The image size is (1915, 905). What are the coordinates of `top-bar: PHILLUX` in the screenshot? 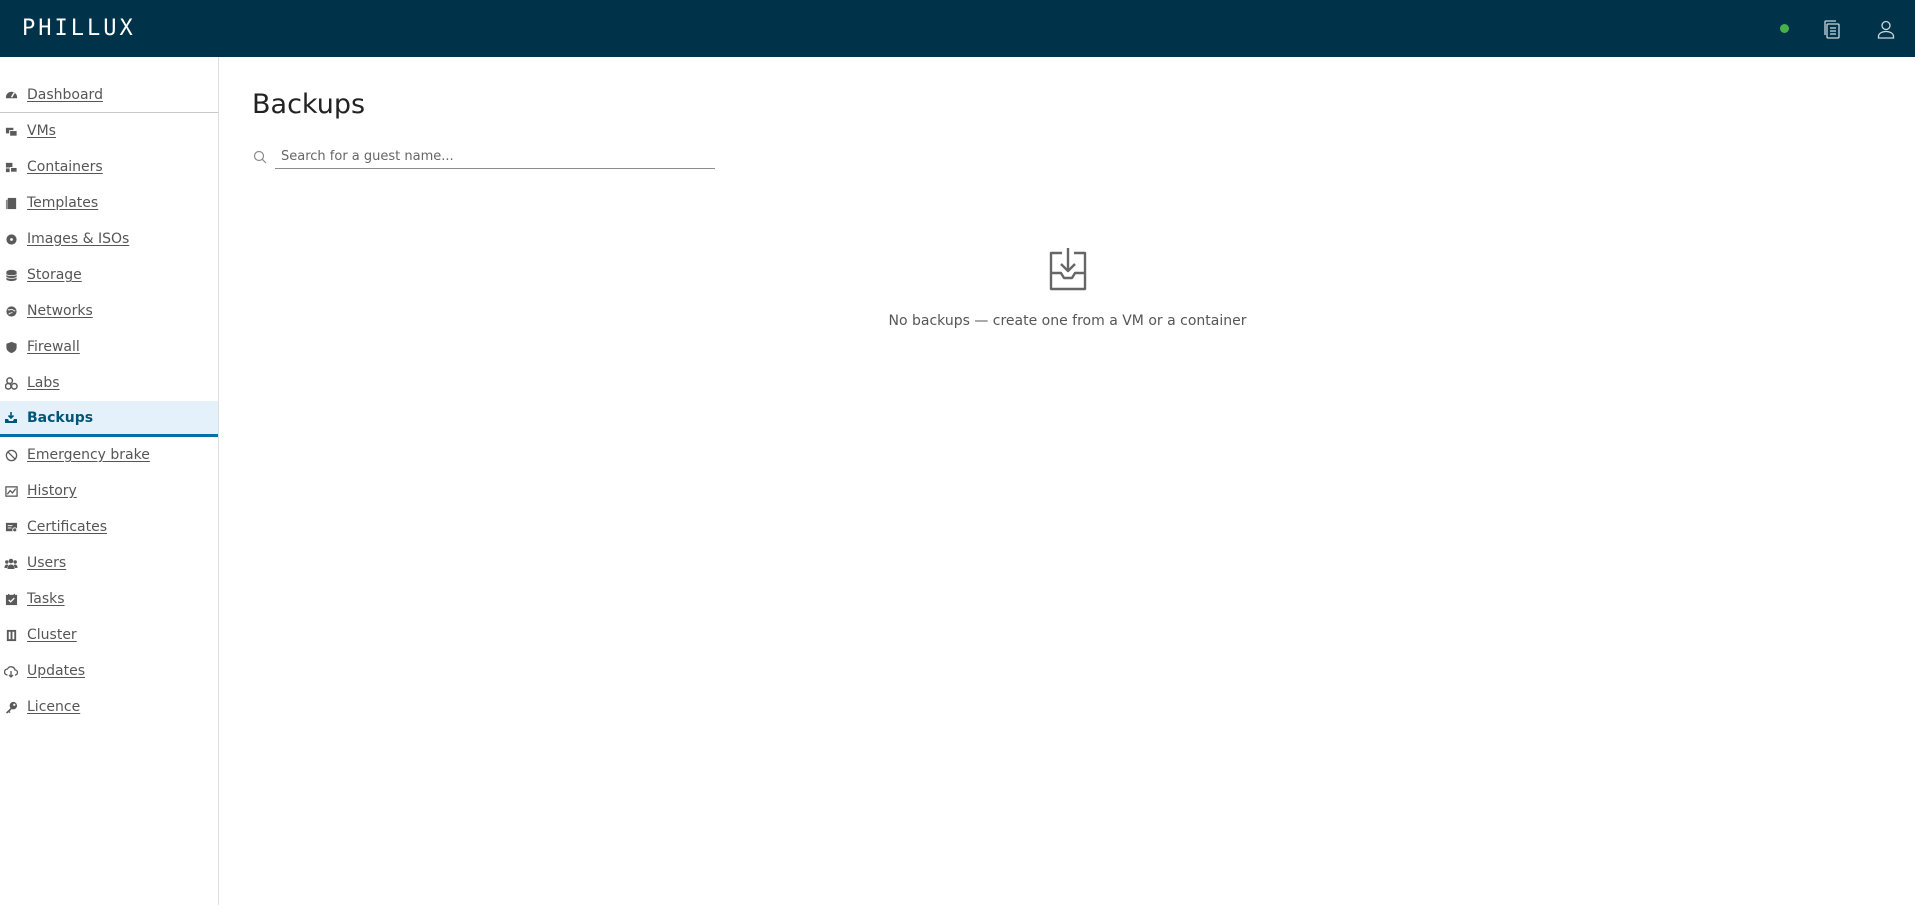 It's located at (957, 28).